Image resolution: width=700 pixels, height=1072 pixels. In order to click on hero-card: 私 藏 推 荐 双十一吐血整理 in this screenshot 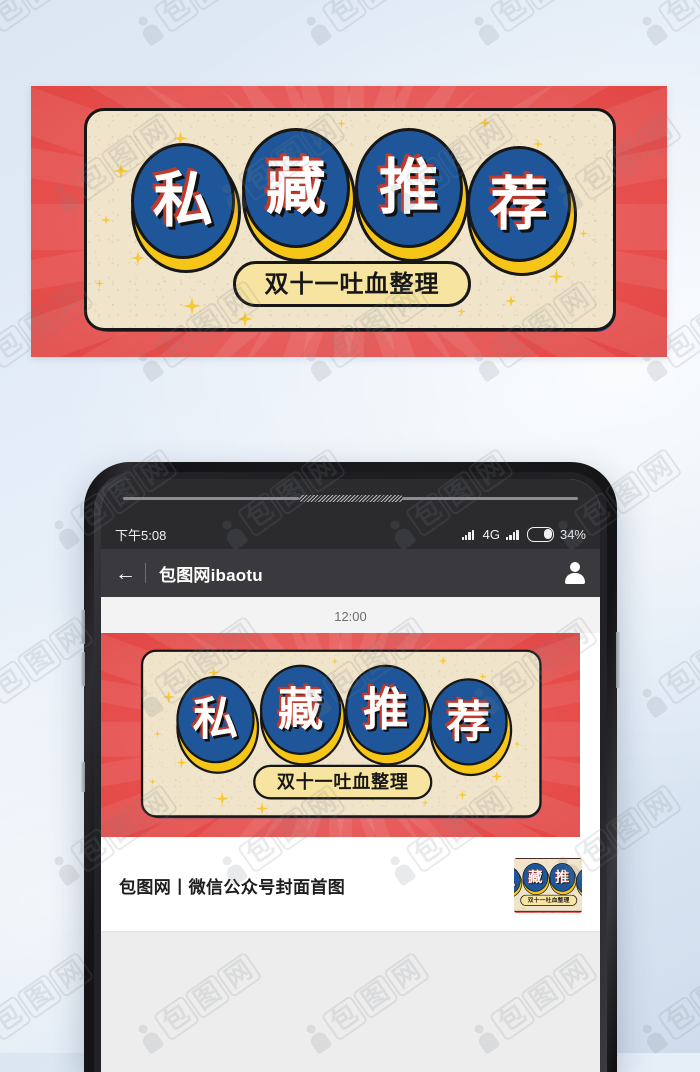, I will do `click(341, 734)`.